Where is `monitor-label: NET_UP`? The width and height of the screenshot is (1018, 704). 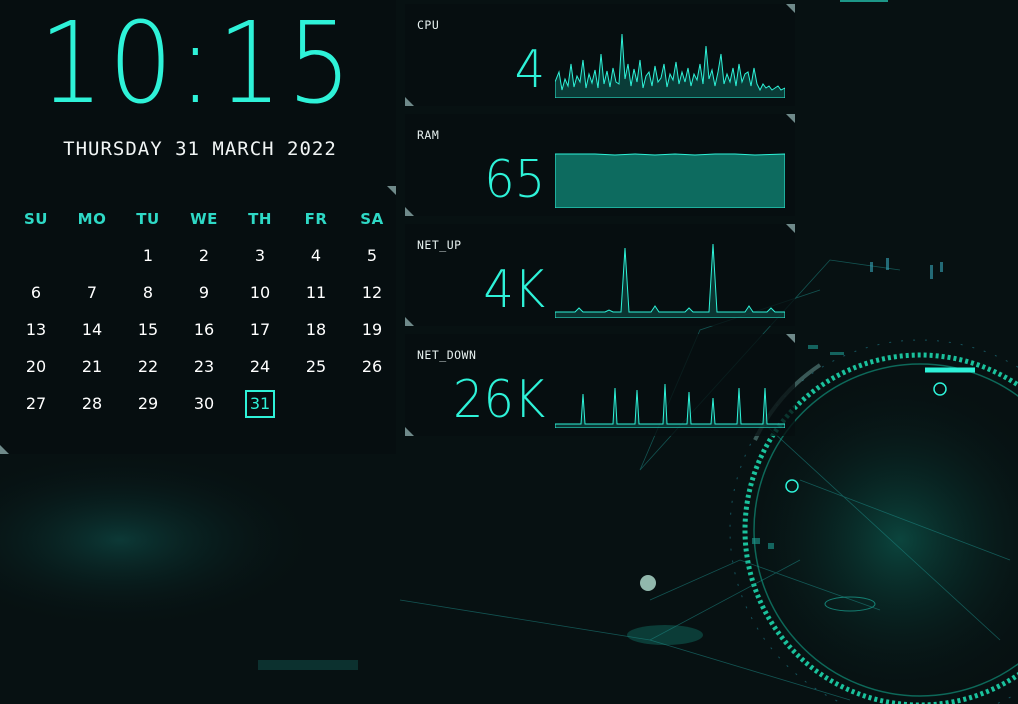 monitor-label: NET_UP is located at coordinates (439, 245).